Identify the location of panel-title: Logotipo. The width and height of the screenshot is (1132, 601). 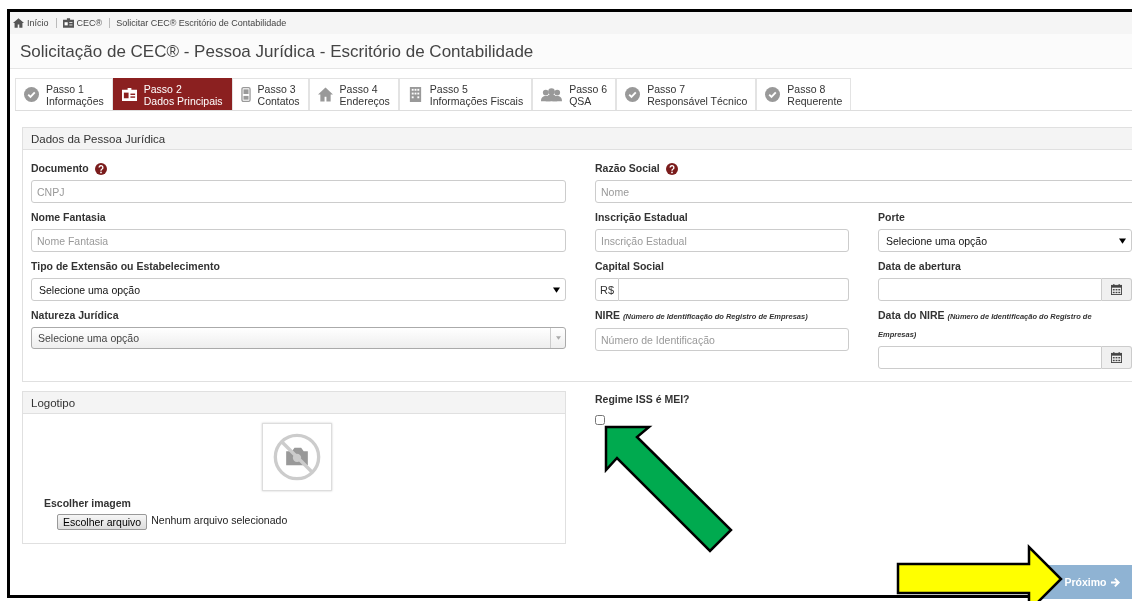
(53, 402).